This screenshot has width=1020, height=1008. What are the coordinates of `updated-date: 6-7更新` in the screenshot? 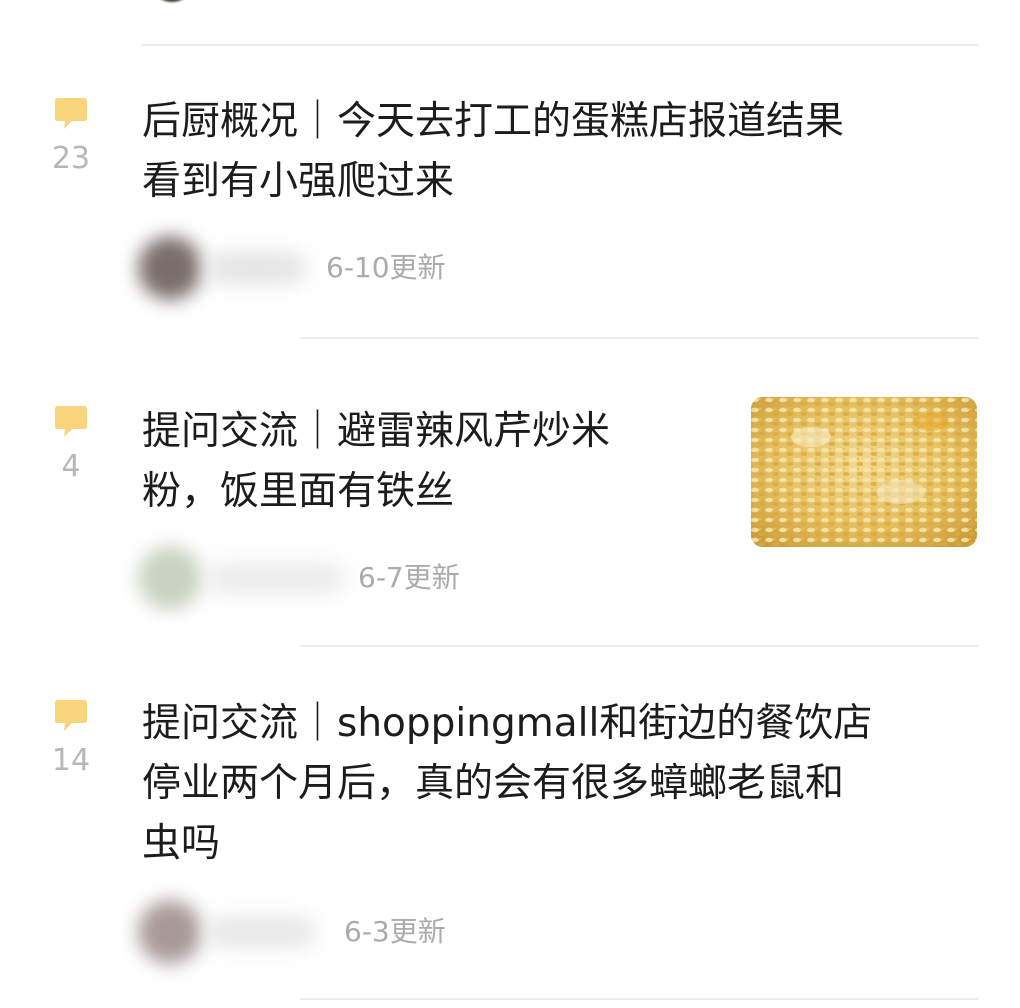 It's located at (409, 577).